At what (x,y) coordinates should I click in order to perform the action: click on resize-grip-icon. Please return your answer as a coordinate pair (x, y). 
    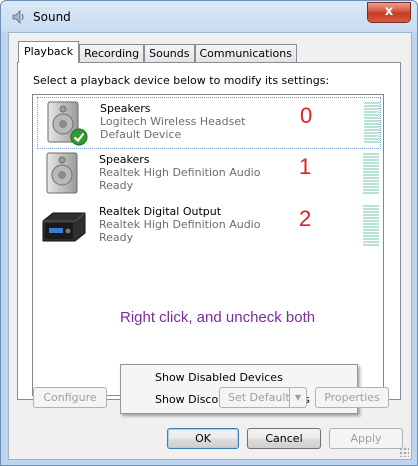
    Looking at the image, I should click on (404, 452).